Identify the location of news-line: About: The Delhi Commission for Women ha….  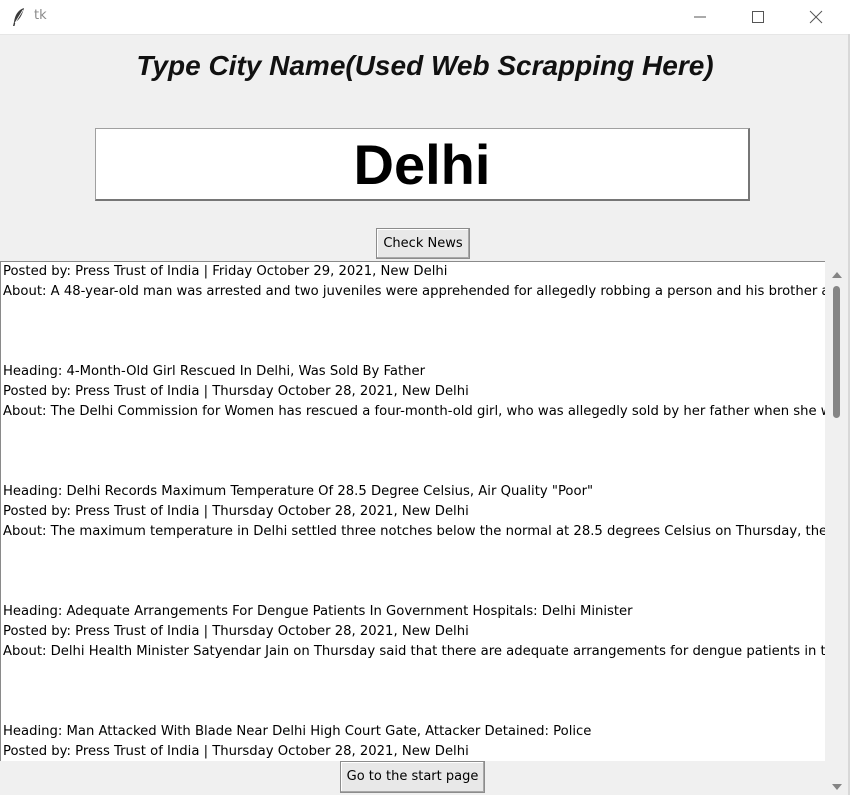
(414, 411).